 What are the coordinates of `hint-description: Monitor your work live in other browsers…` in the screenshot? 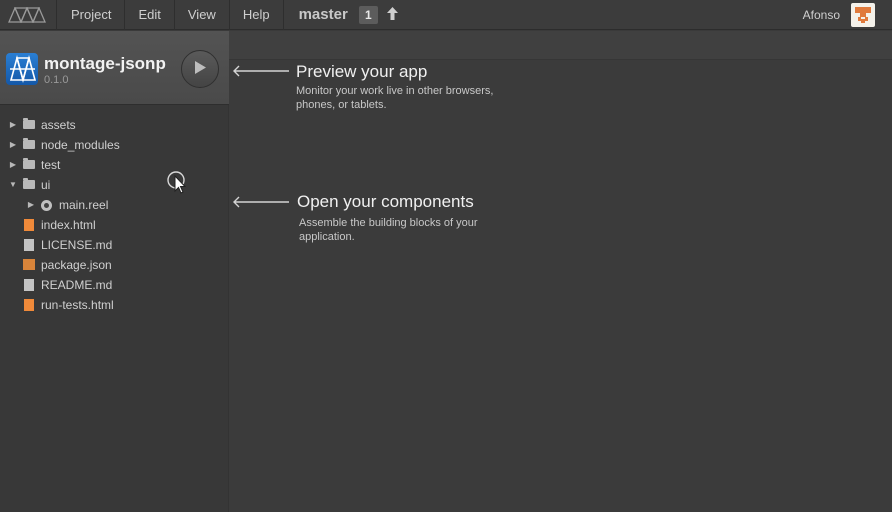 It's located at (395, 98).